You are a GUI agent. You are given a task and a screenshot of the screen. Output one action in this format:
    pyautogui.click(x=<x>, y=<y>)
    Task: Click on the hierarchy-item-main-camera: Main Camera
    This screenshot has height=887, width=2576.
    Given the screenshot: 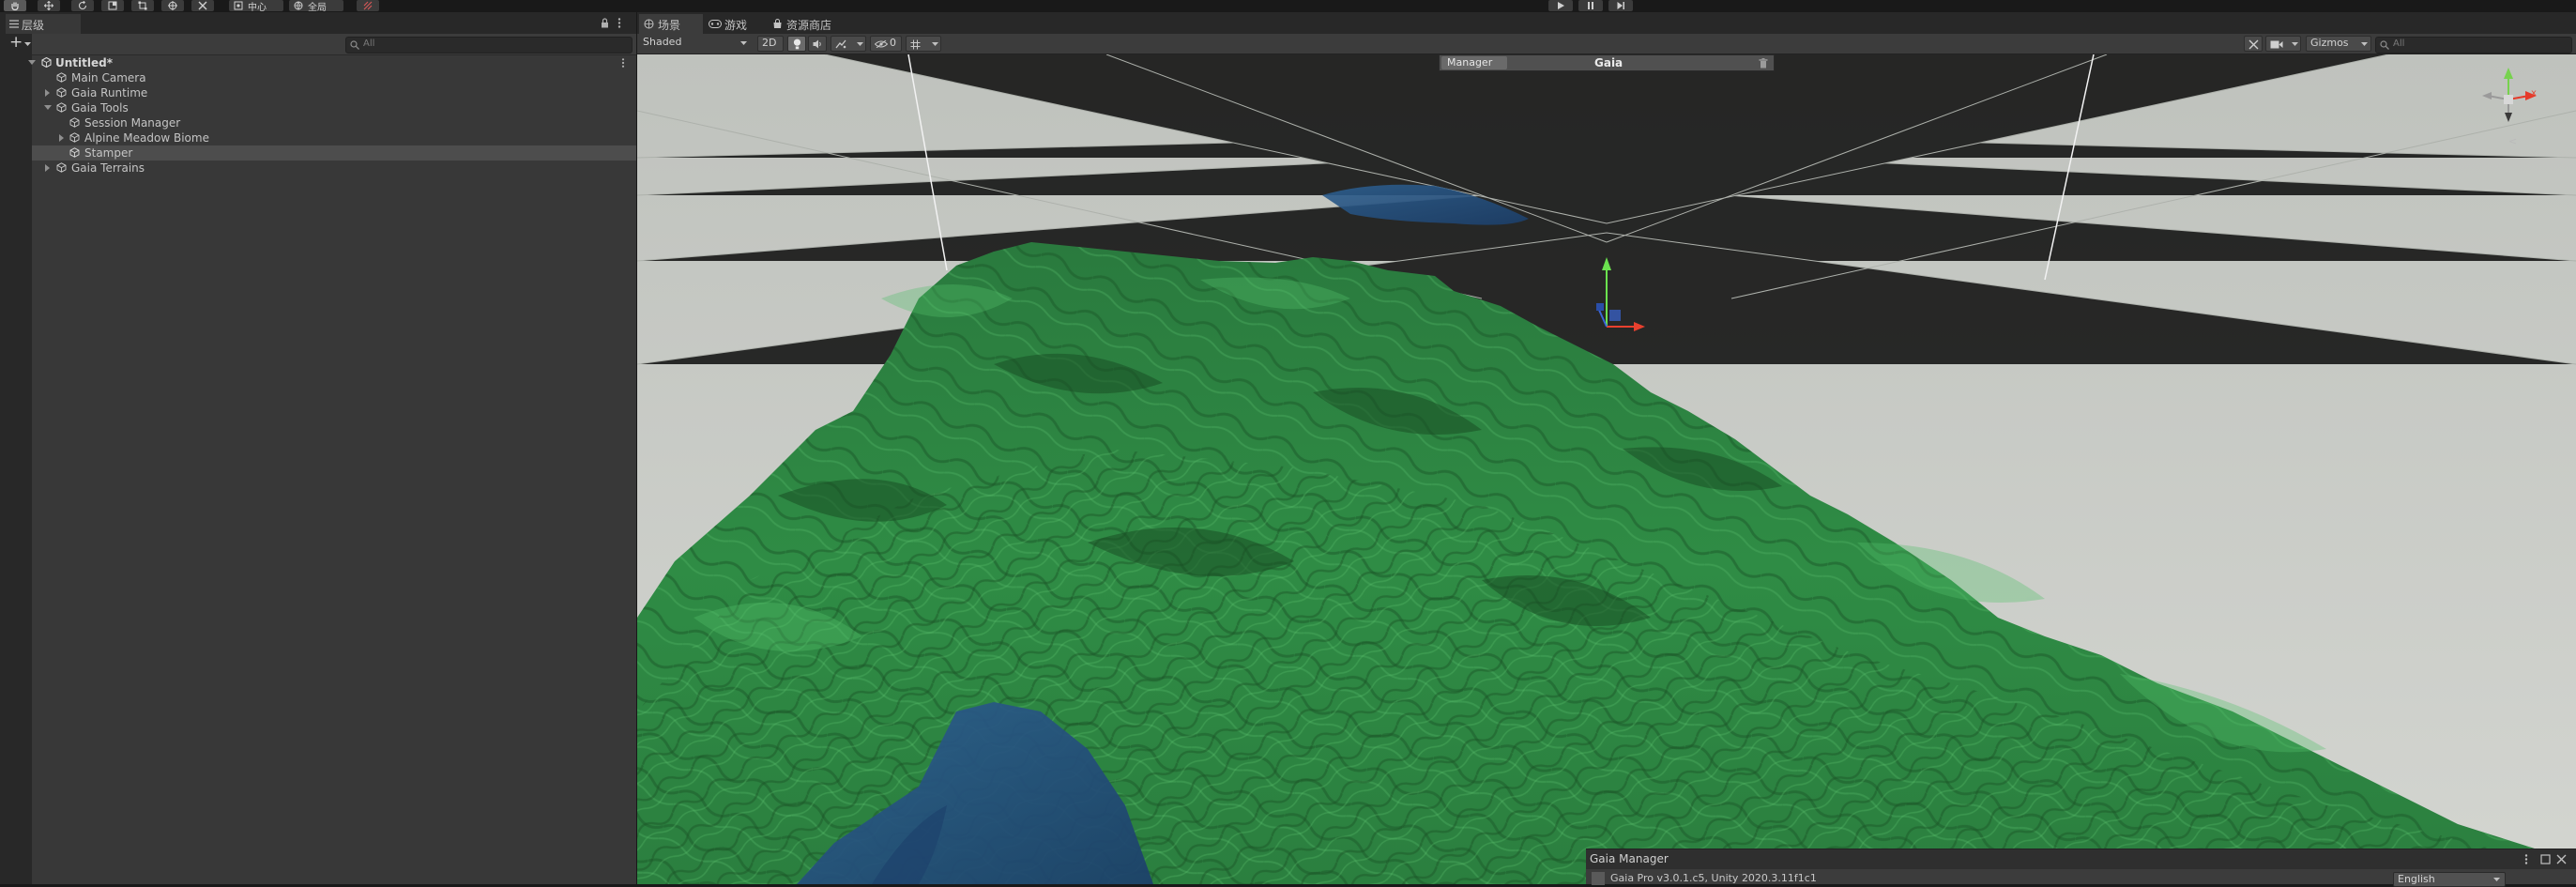 What is the action you would take?
    pyautogui.click(x=334, y=78)
    